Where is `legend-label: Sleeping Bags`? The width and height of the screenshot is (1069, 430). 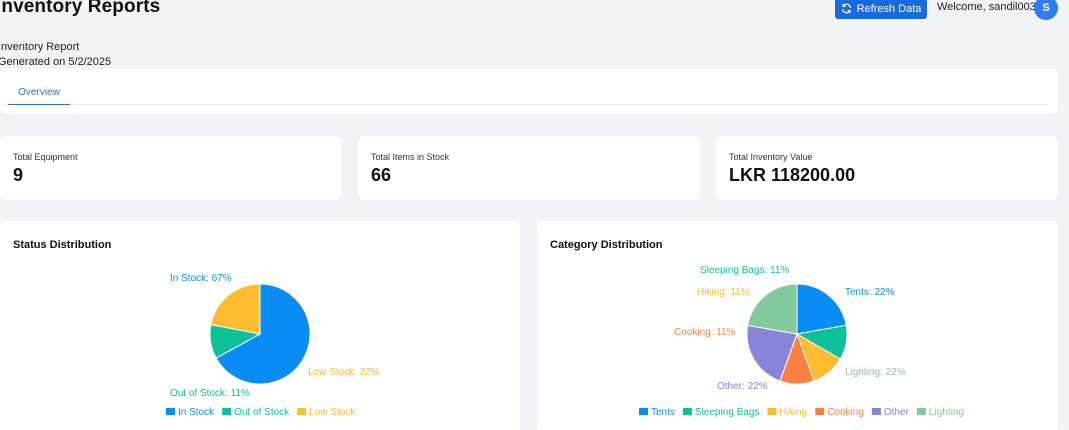
legend-label: Sleeping Bags is located at coordinates (727, 412).